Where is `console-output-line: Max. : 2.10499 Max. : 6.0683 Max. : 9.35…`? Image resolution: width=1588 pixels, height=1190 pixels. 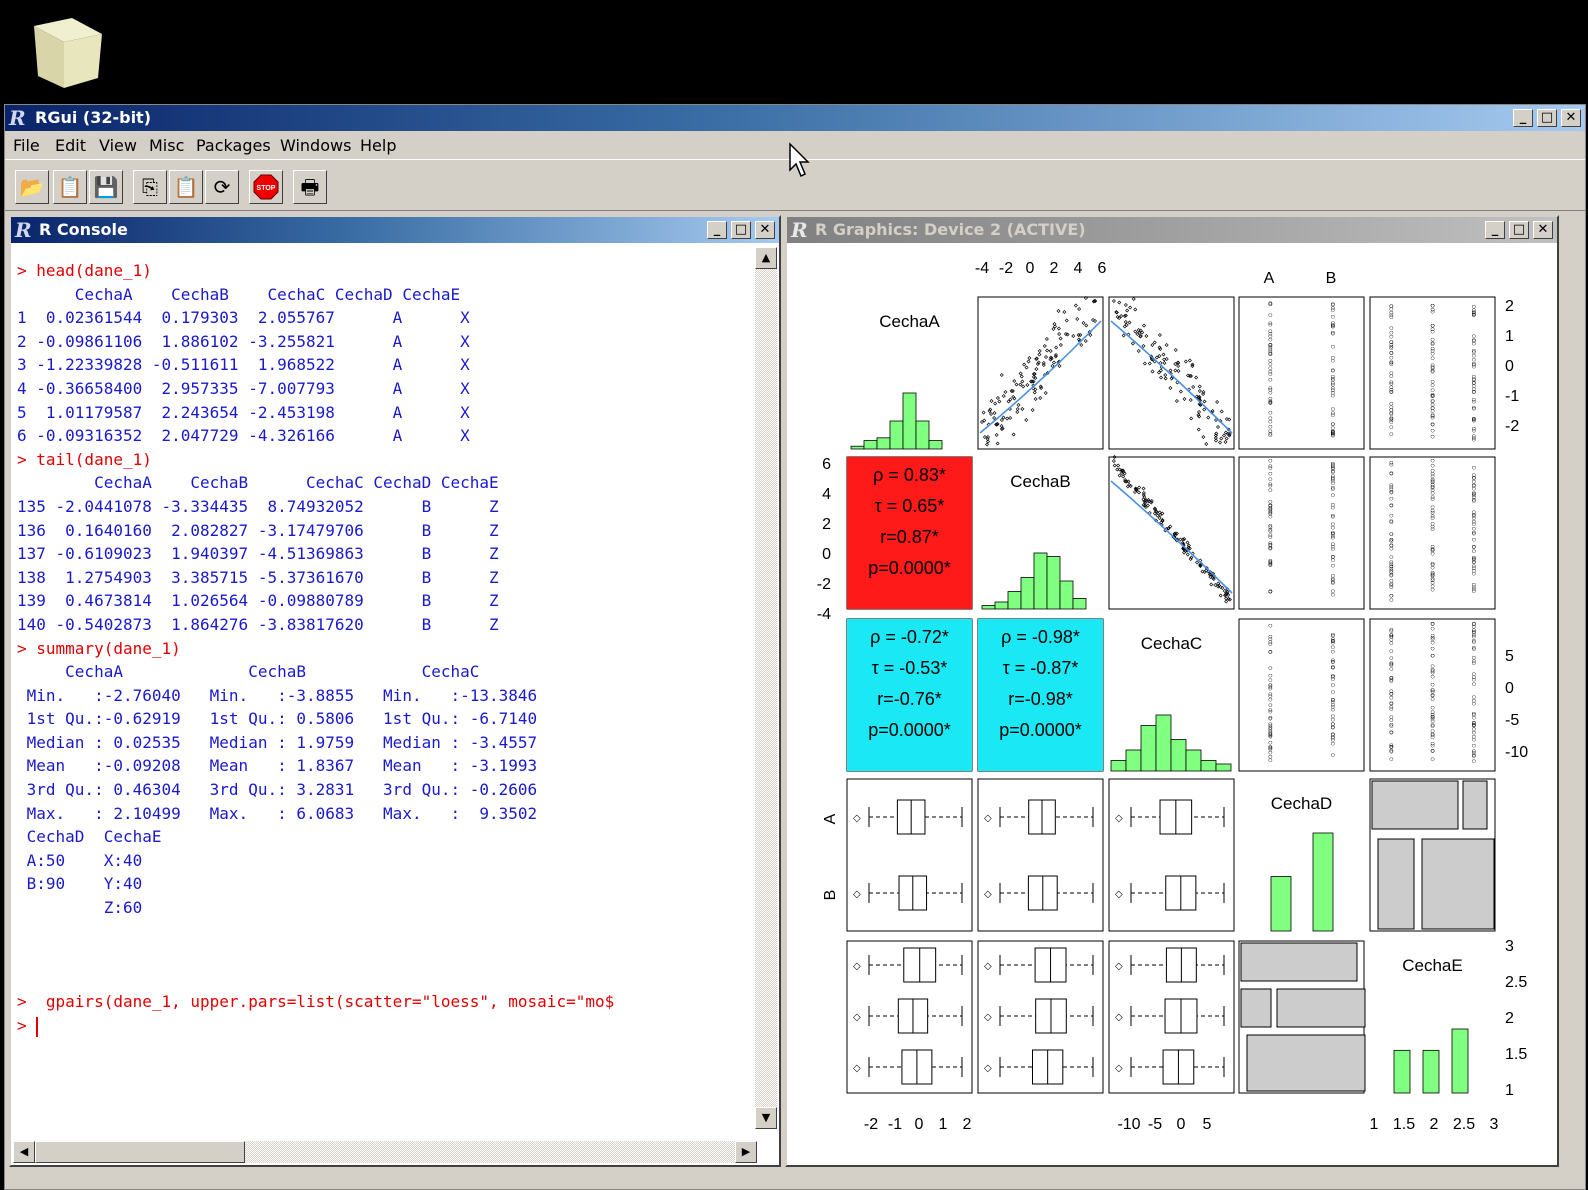 console-output-line: Max. : 2.10499 Max. : 6.0683 Max. : 9.35… is located at coordinates (277, 813).